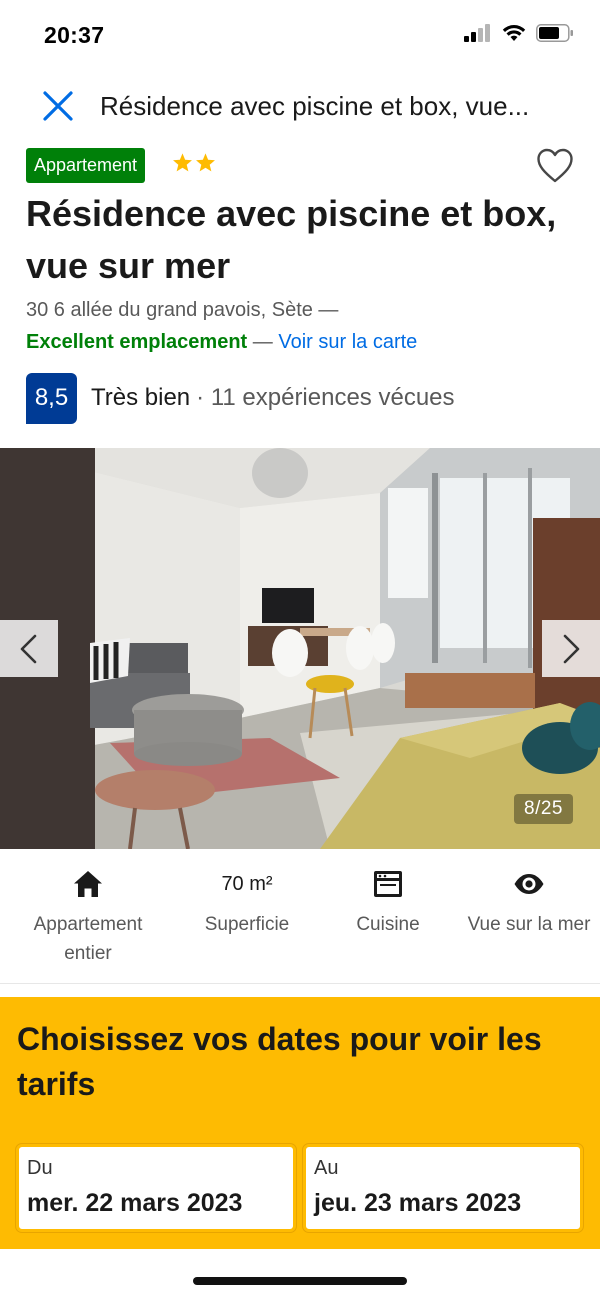  What do you see at coordinates (247, 884) in the screenshot?
I see `facility-size-value: 70 m²` at bounding box center [247, 884].